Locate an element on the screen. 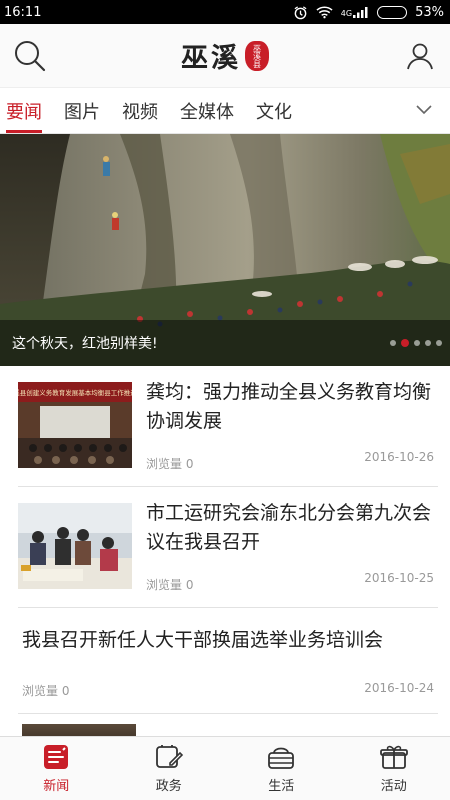 This screenshot has width=450, height=800. bottom-nav: 新闻 政务 生活 活动 is located at coordinates (225, 768).